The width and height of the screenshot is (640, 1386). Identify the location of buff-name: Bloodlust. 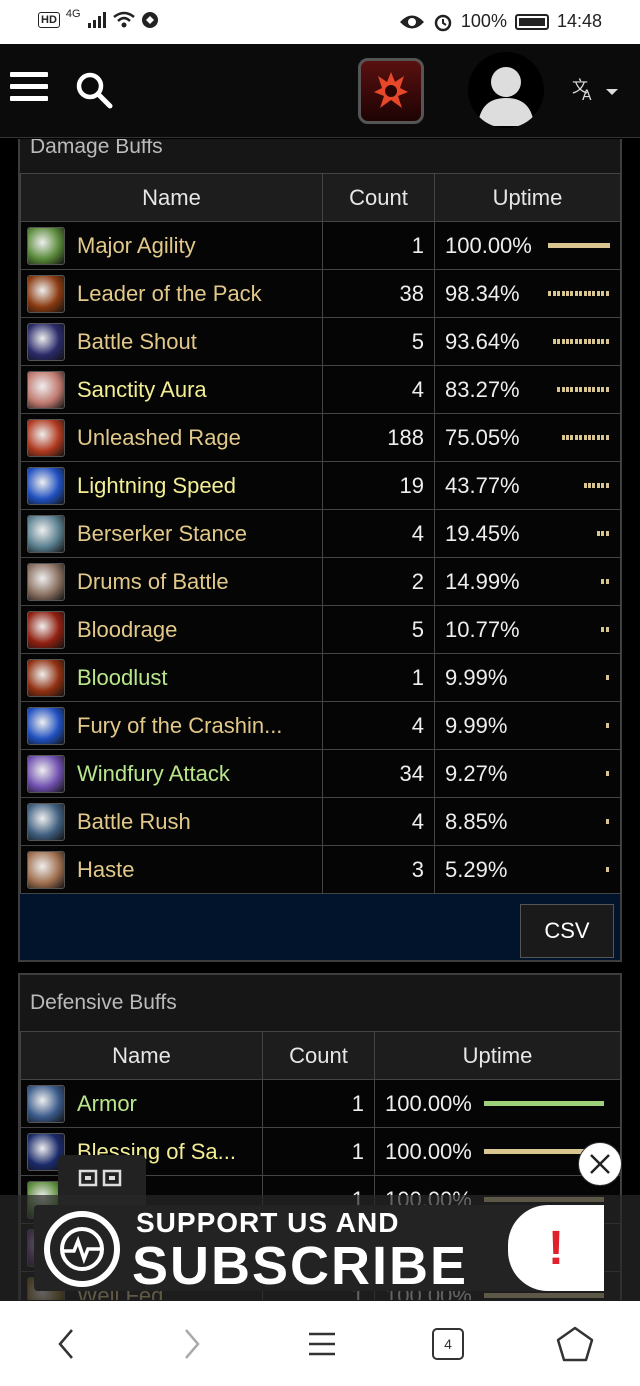
(122, 678).